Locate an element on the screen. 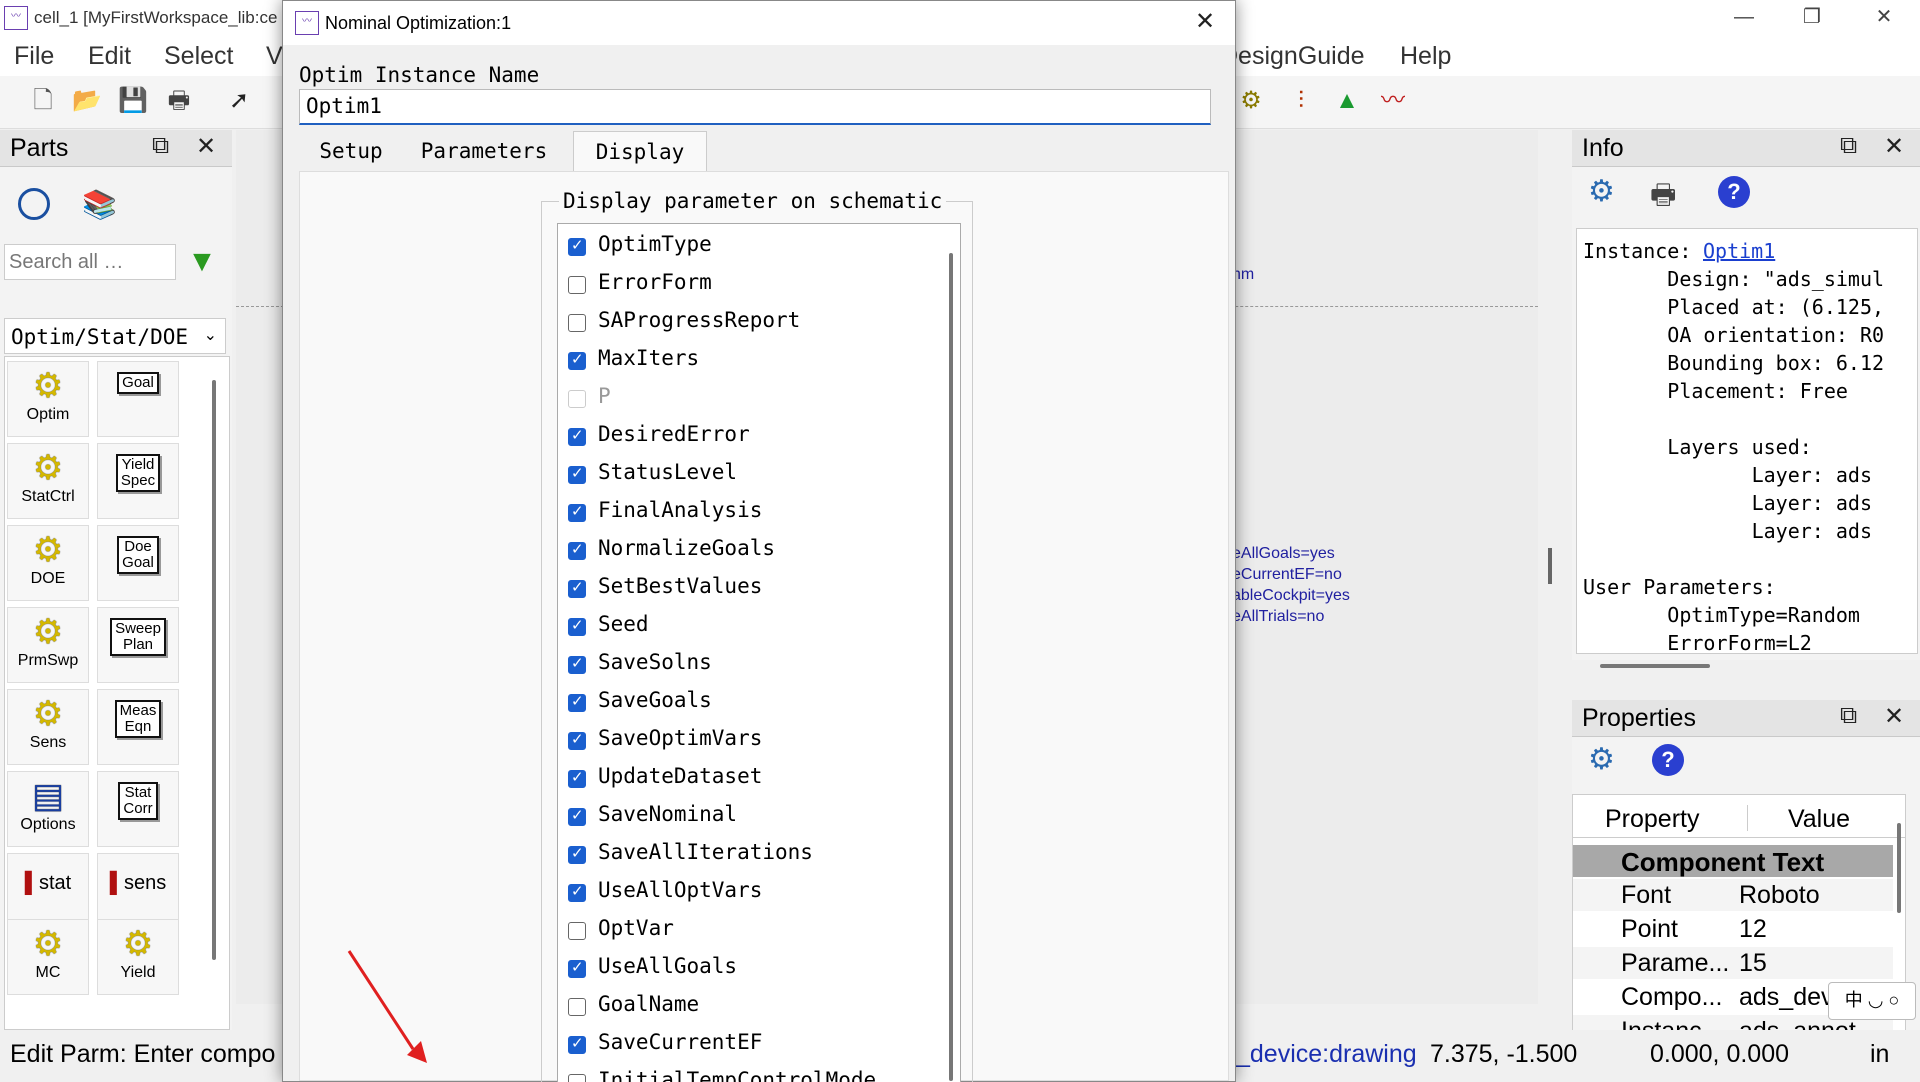 The image size is (1920, 1082). palette-item: ⚙ MC is located at coordinates (48, 957).